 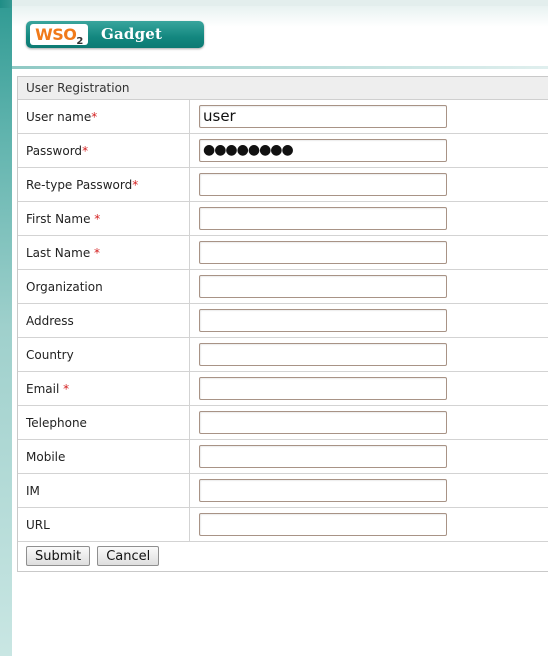 What do you see at coordinates (60, 252) in the screenshot?
I see `last-name-label: Last Name` at bounding box center [60, 252].